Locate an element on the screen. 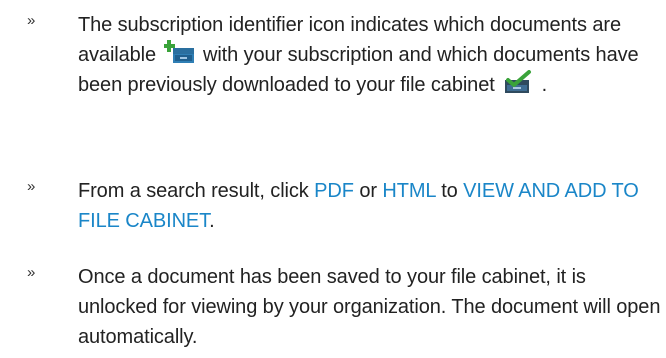  file-cabinet-downloaded-icon is located at coordinates (518, 82).